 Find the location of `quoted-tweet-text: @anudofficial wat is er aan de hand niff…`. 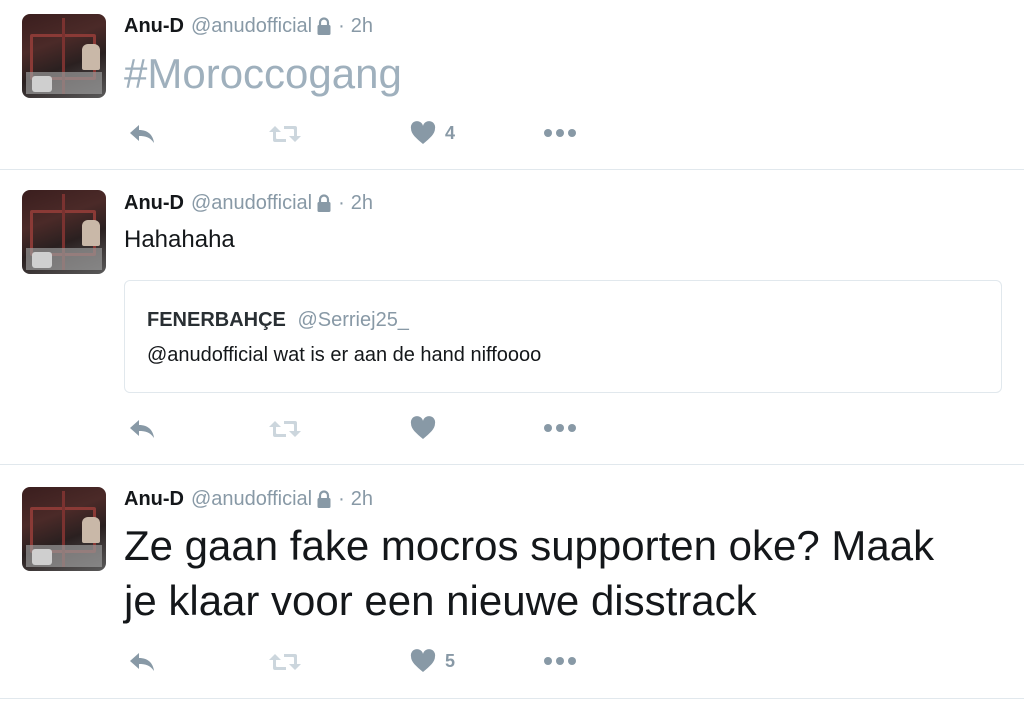

quoted-tweet-text: @anudofficial wat is er aan de hand niff… is located at coordinates (344, 355).